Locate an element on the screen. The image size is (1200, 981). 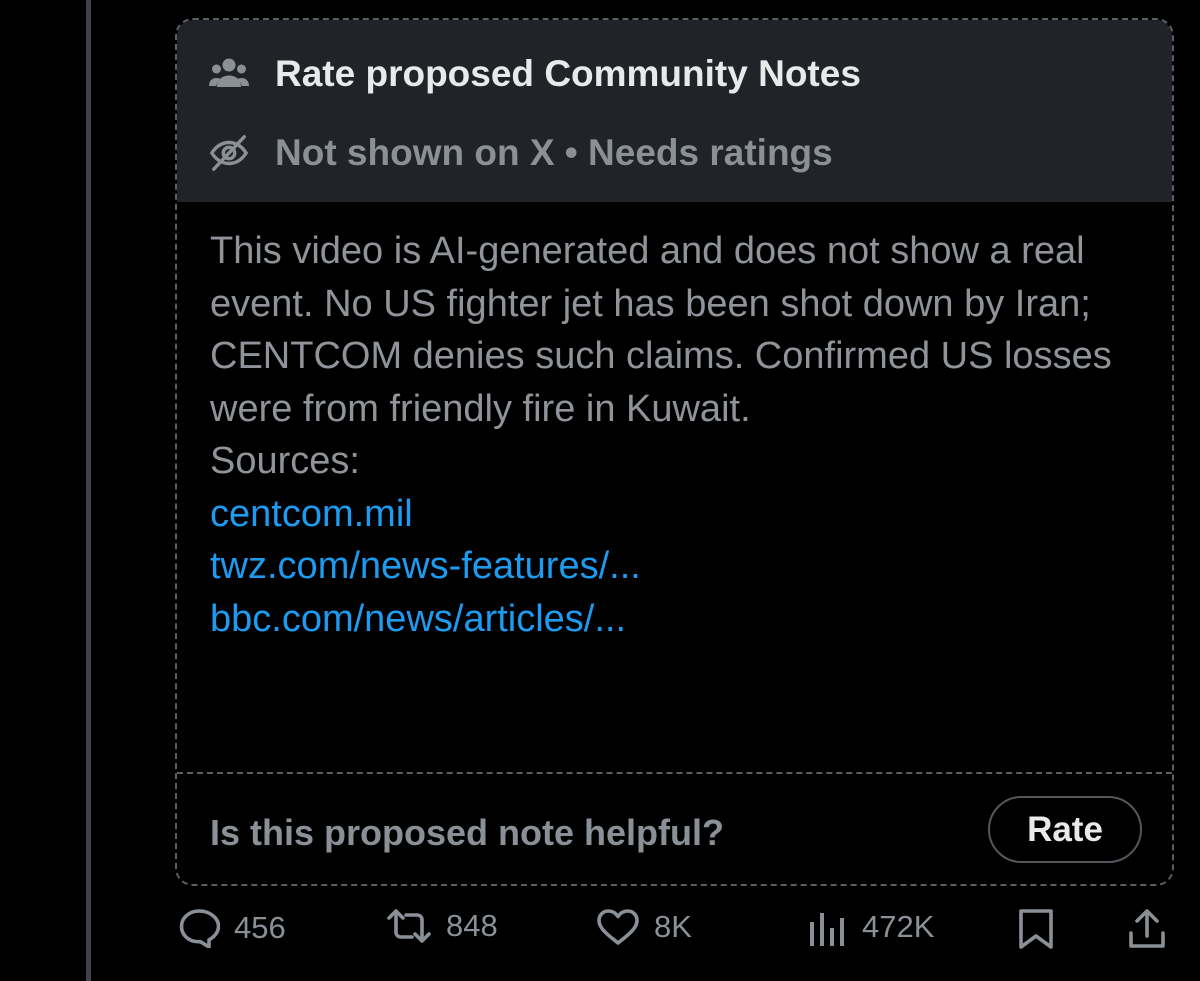
note-status: Not shown on X • Needs ratings is located at coordinates (554, 152).